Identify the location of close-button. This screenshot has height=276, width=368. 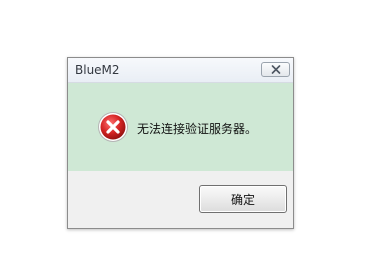
(275, 69).